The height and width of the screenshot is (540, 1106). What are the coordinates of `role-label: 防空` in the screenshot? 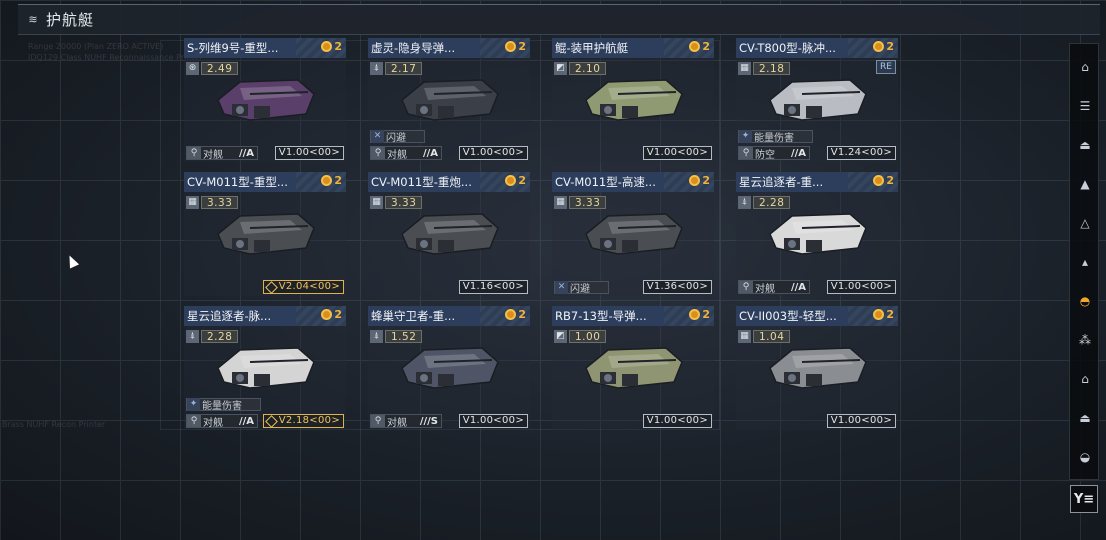 It's located at (765, 155).